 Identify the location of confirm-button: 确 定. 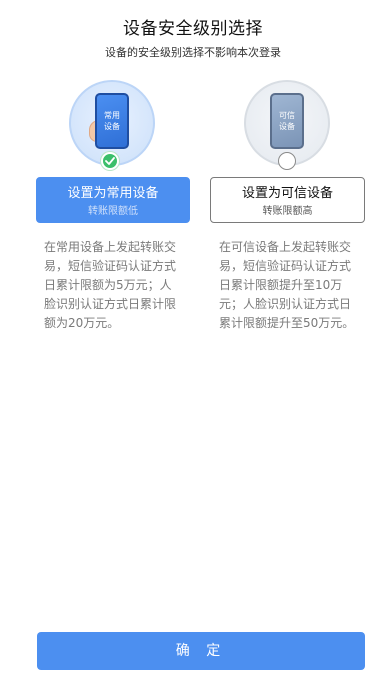
(201, 651).